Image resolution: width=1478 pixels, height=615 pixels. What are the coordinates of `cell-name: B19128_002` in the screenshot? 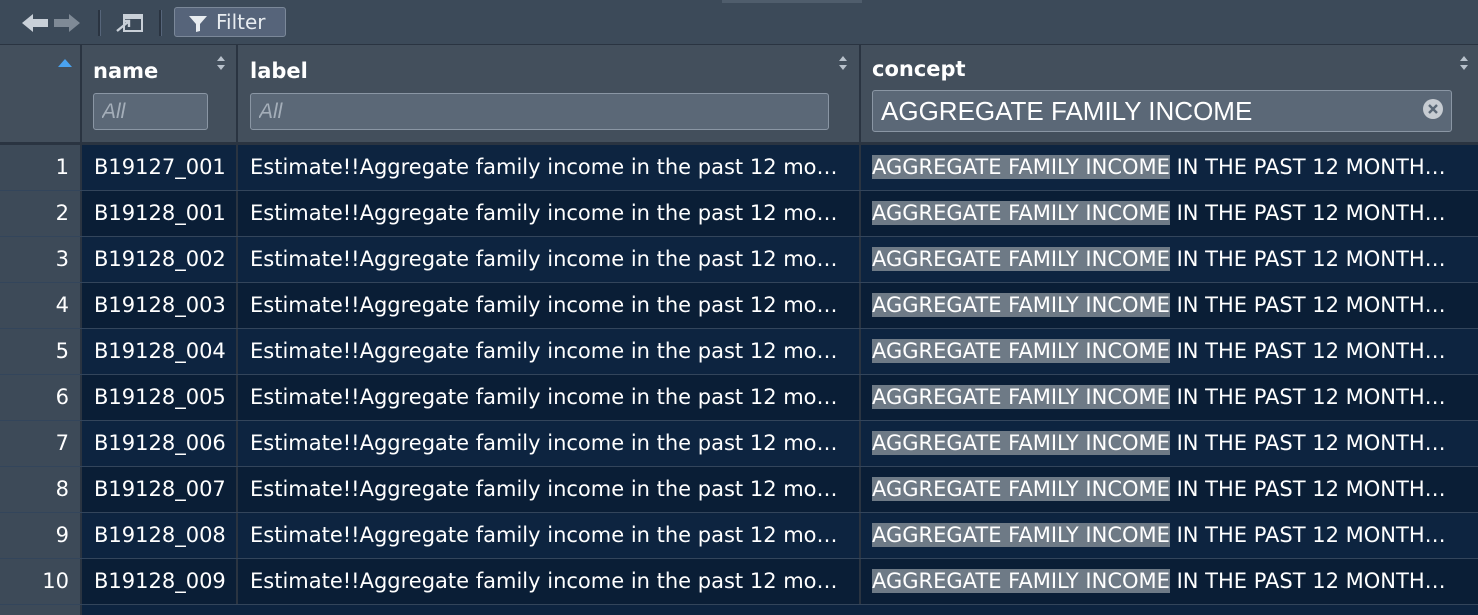 It's located at (160, 259).